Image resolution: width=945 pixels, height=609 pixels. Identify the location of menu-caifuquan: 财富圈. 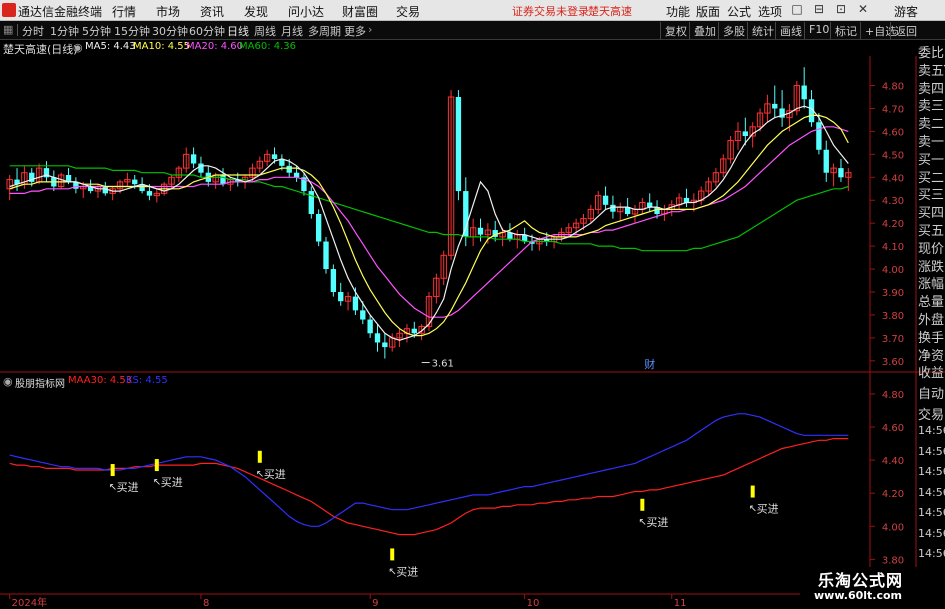
(360, 11).